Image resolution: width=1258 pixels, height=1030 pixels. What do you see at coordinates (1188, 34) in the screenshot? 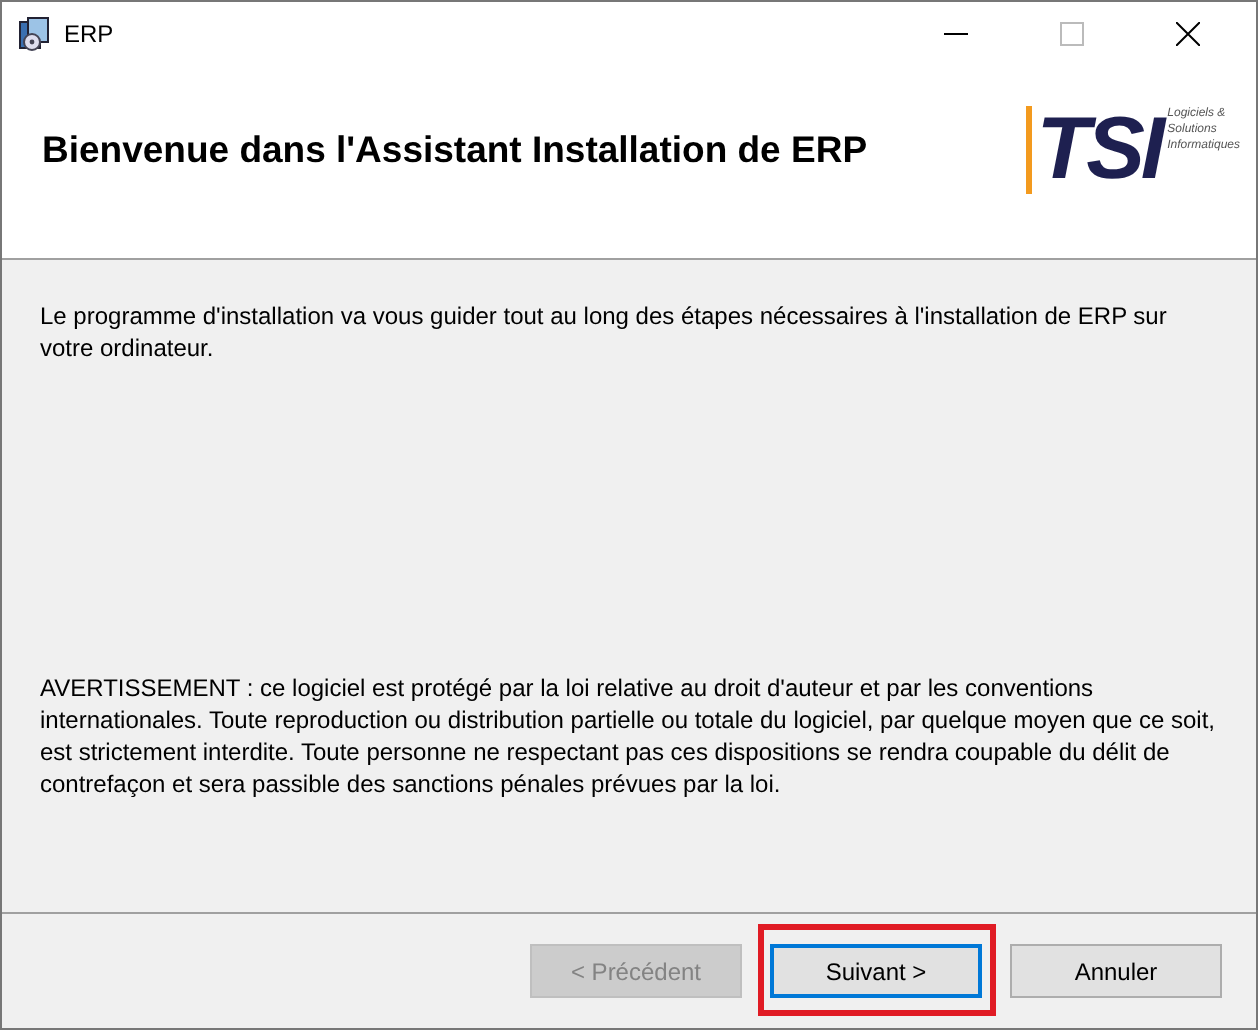
I see `close-icon` at bounding box center [1188, 34].